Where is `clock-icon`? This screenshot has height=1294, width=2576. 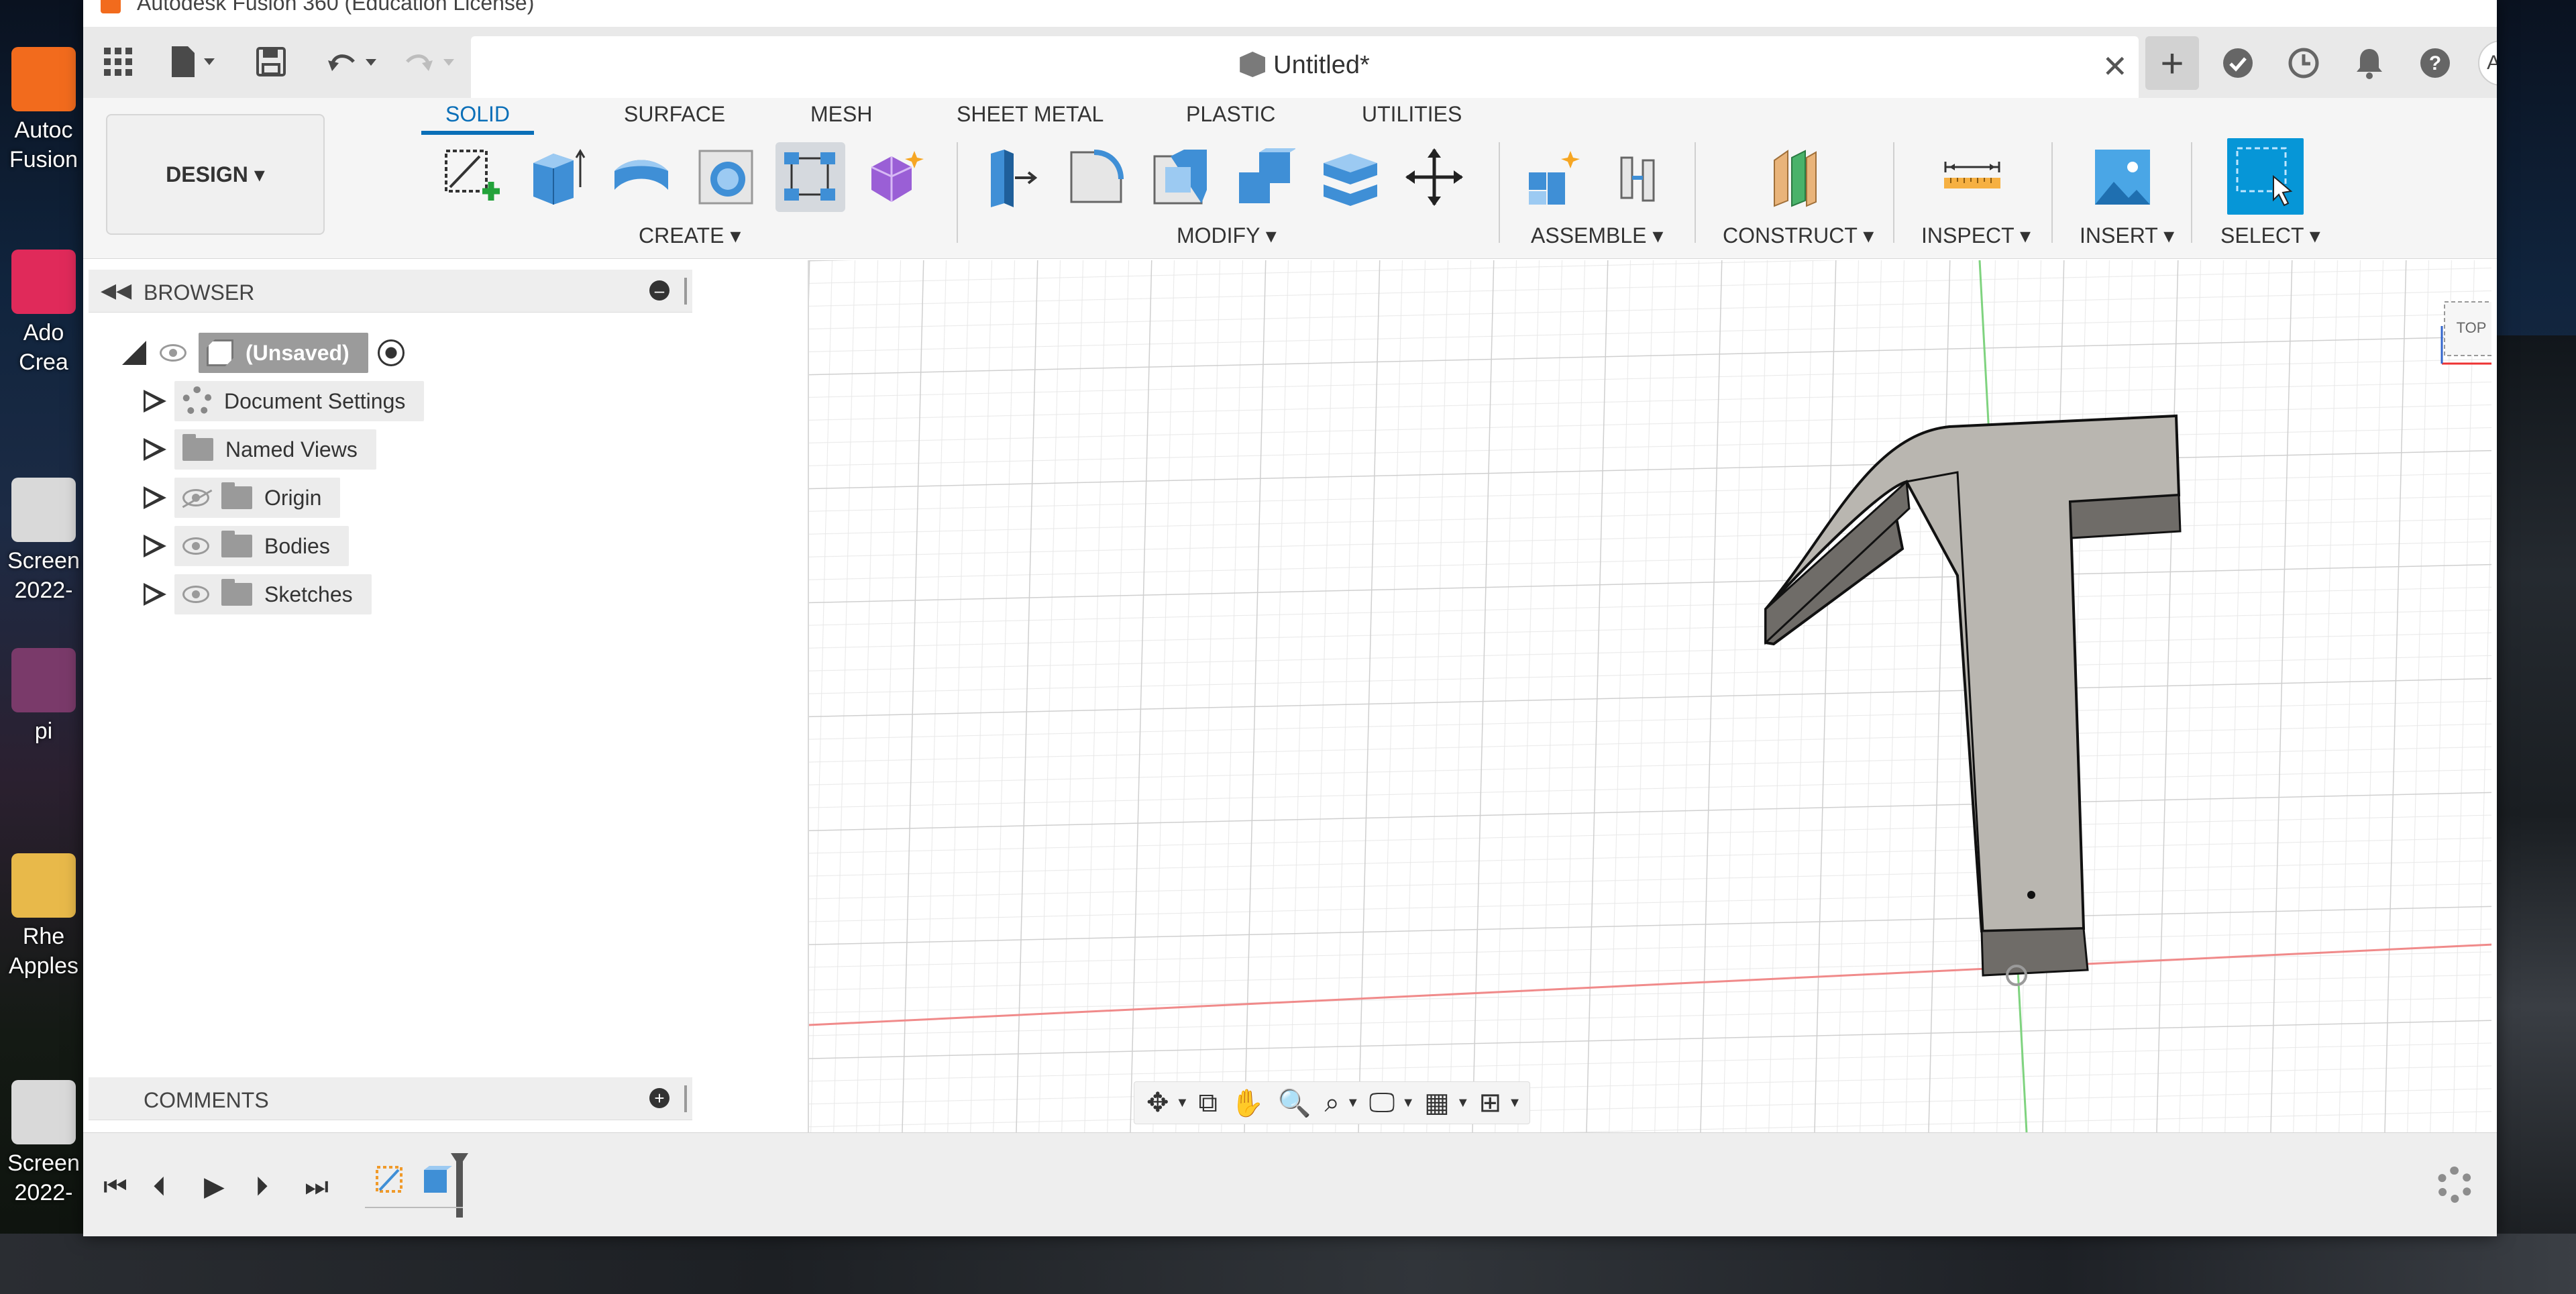
clock-icon is located at coordinates (2303, 63).